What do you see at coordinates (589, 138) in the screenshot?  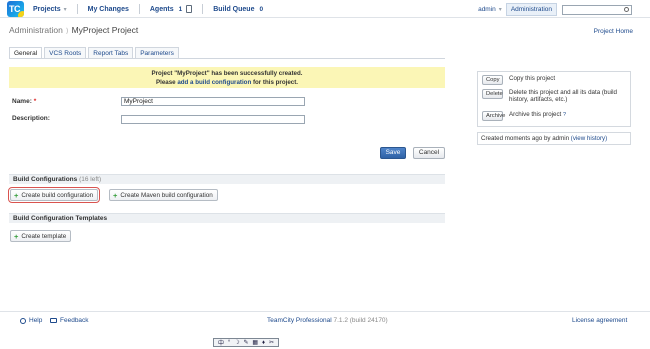 I see `view-history-link: (view history)` at bounding box center [589, 138].